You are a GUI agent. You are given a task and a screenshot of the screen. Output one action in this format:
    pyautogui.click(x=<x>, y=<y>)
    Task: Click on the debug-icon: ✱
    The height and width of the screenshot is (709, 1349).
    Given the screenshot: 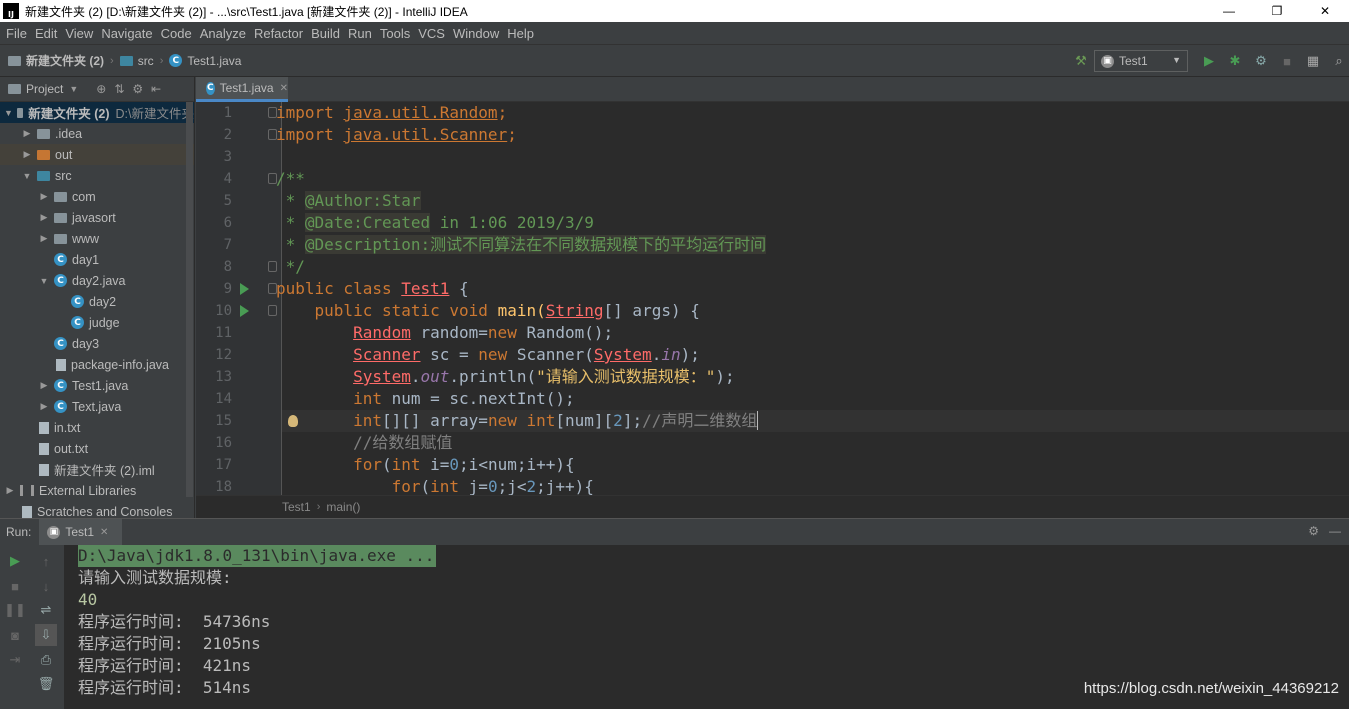 What is the action you would take?
    pyautogui.click(x=1235, y=61)
    